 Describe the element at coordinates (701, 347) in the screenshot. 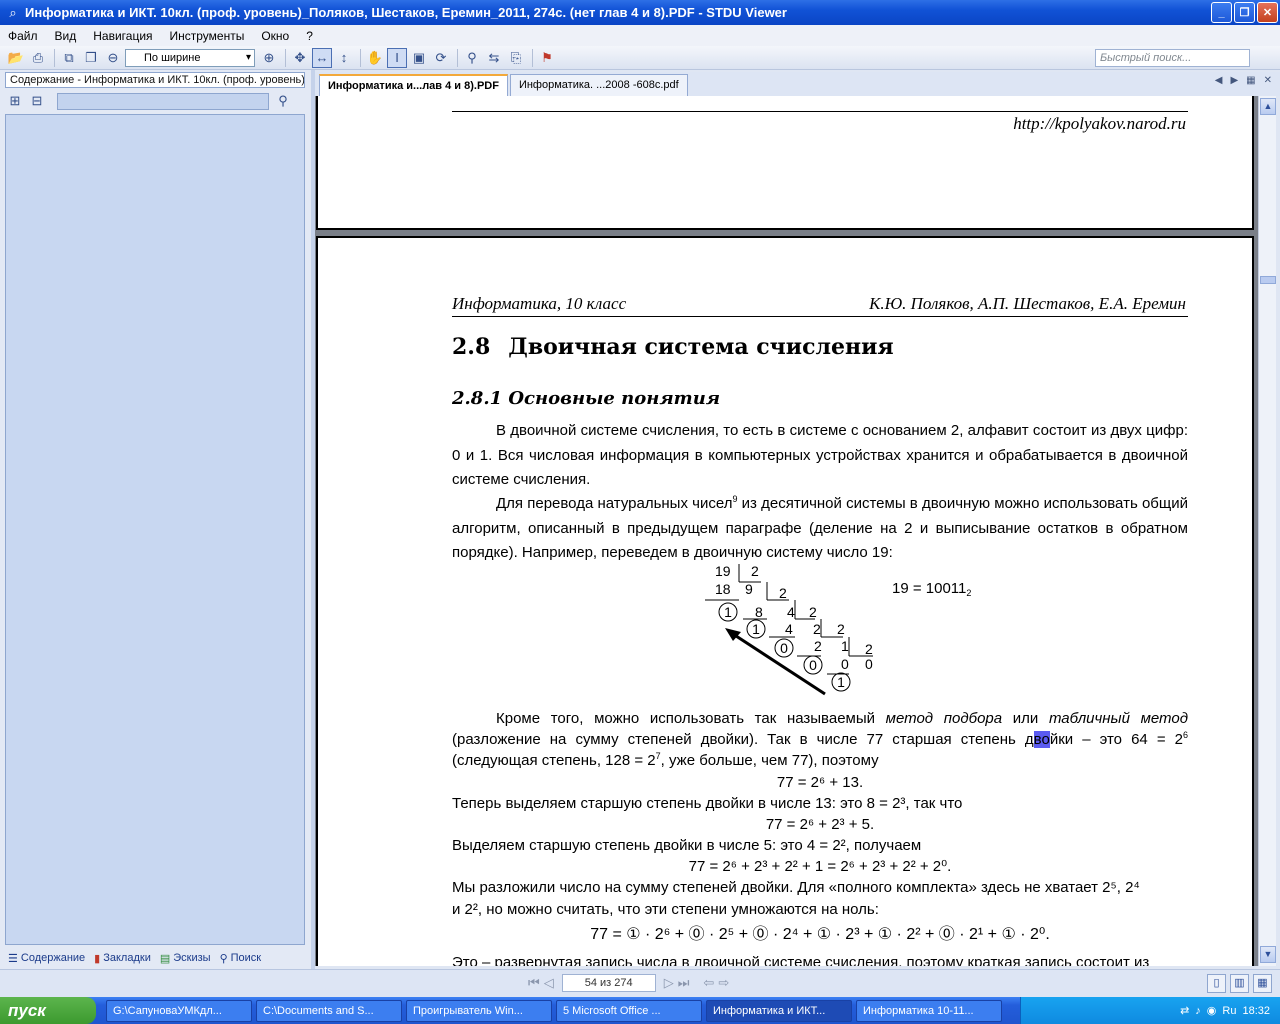

I see `section-title: Двоичная система счисления` at that location.